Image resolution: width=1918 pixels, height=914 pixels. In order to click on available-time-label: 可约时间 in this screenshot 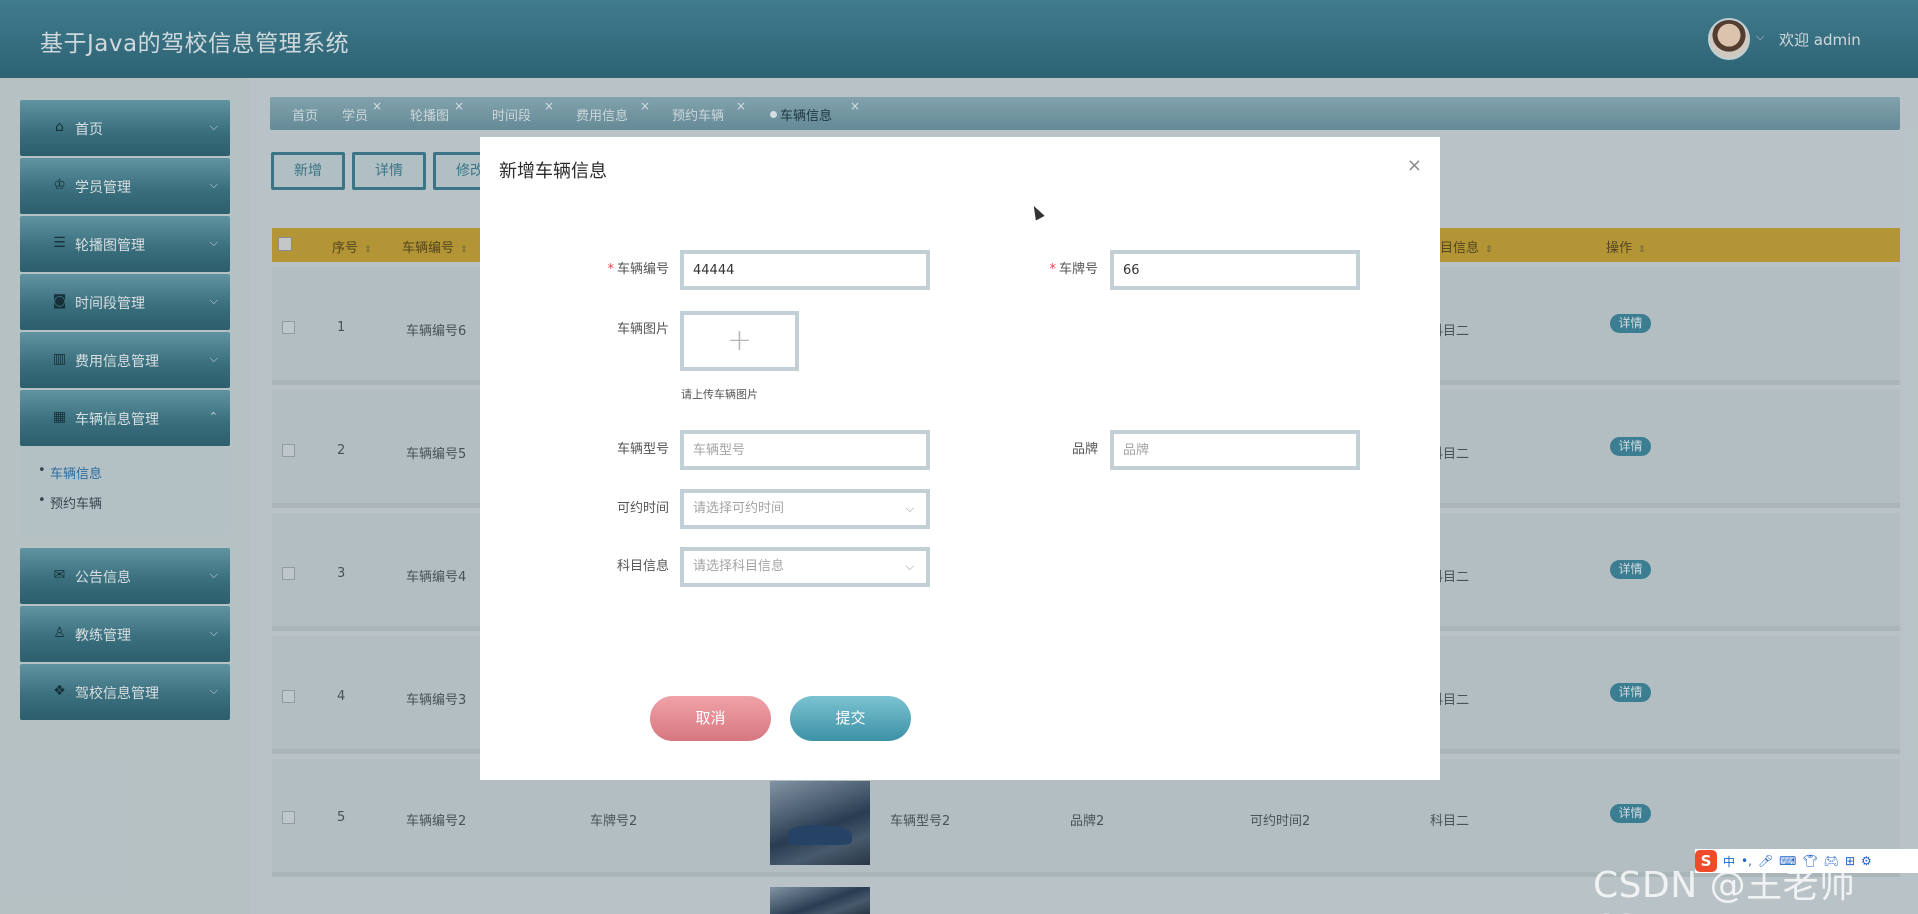, I will do `click(642, 508)`.